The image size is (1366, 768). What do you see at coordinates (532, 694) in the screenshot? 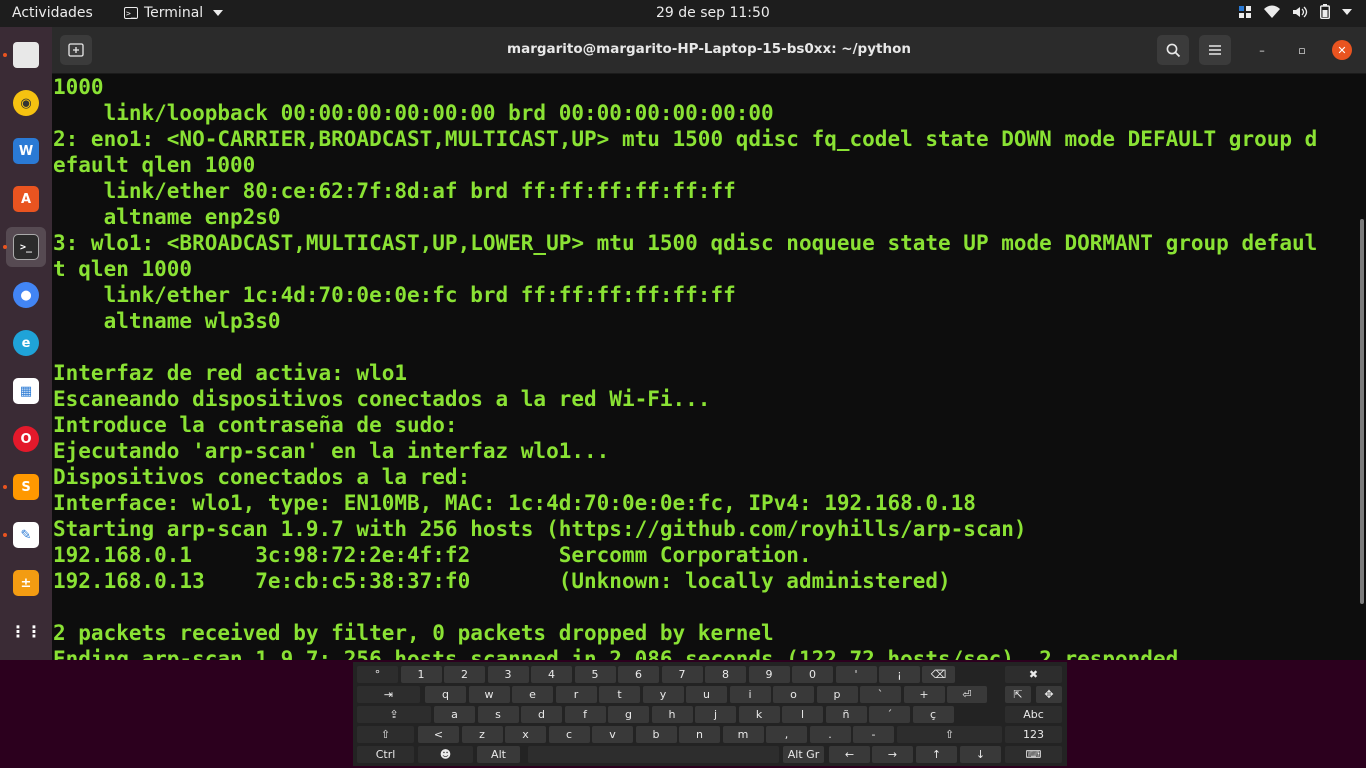
I see `key: e` at bounding box center [532, 694].